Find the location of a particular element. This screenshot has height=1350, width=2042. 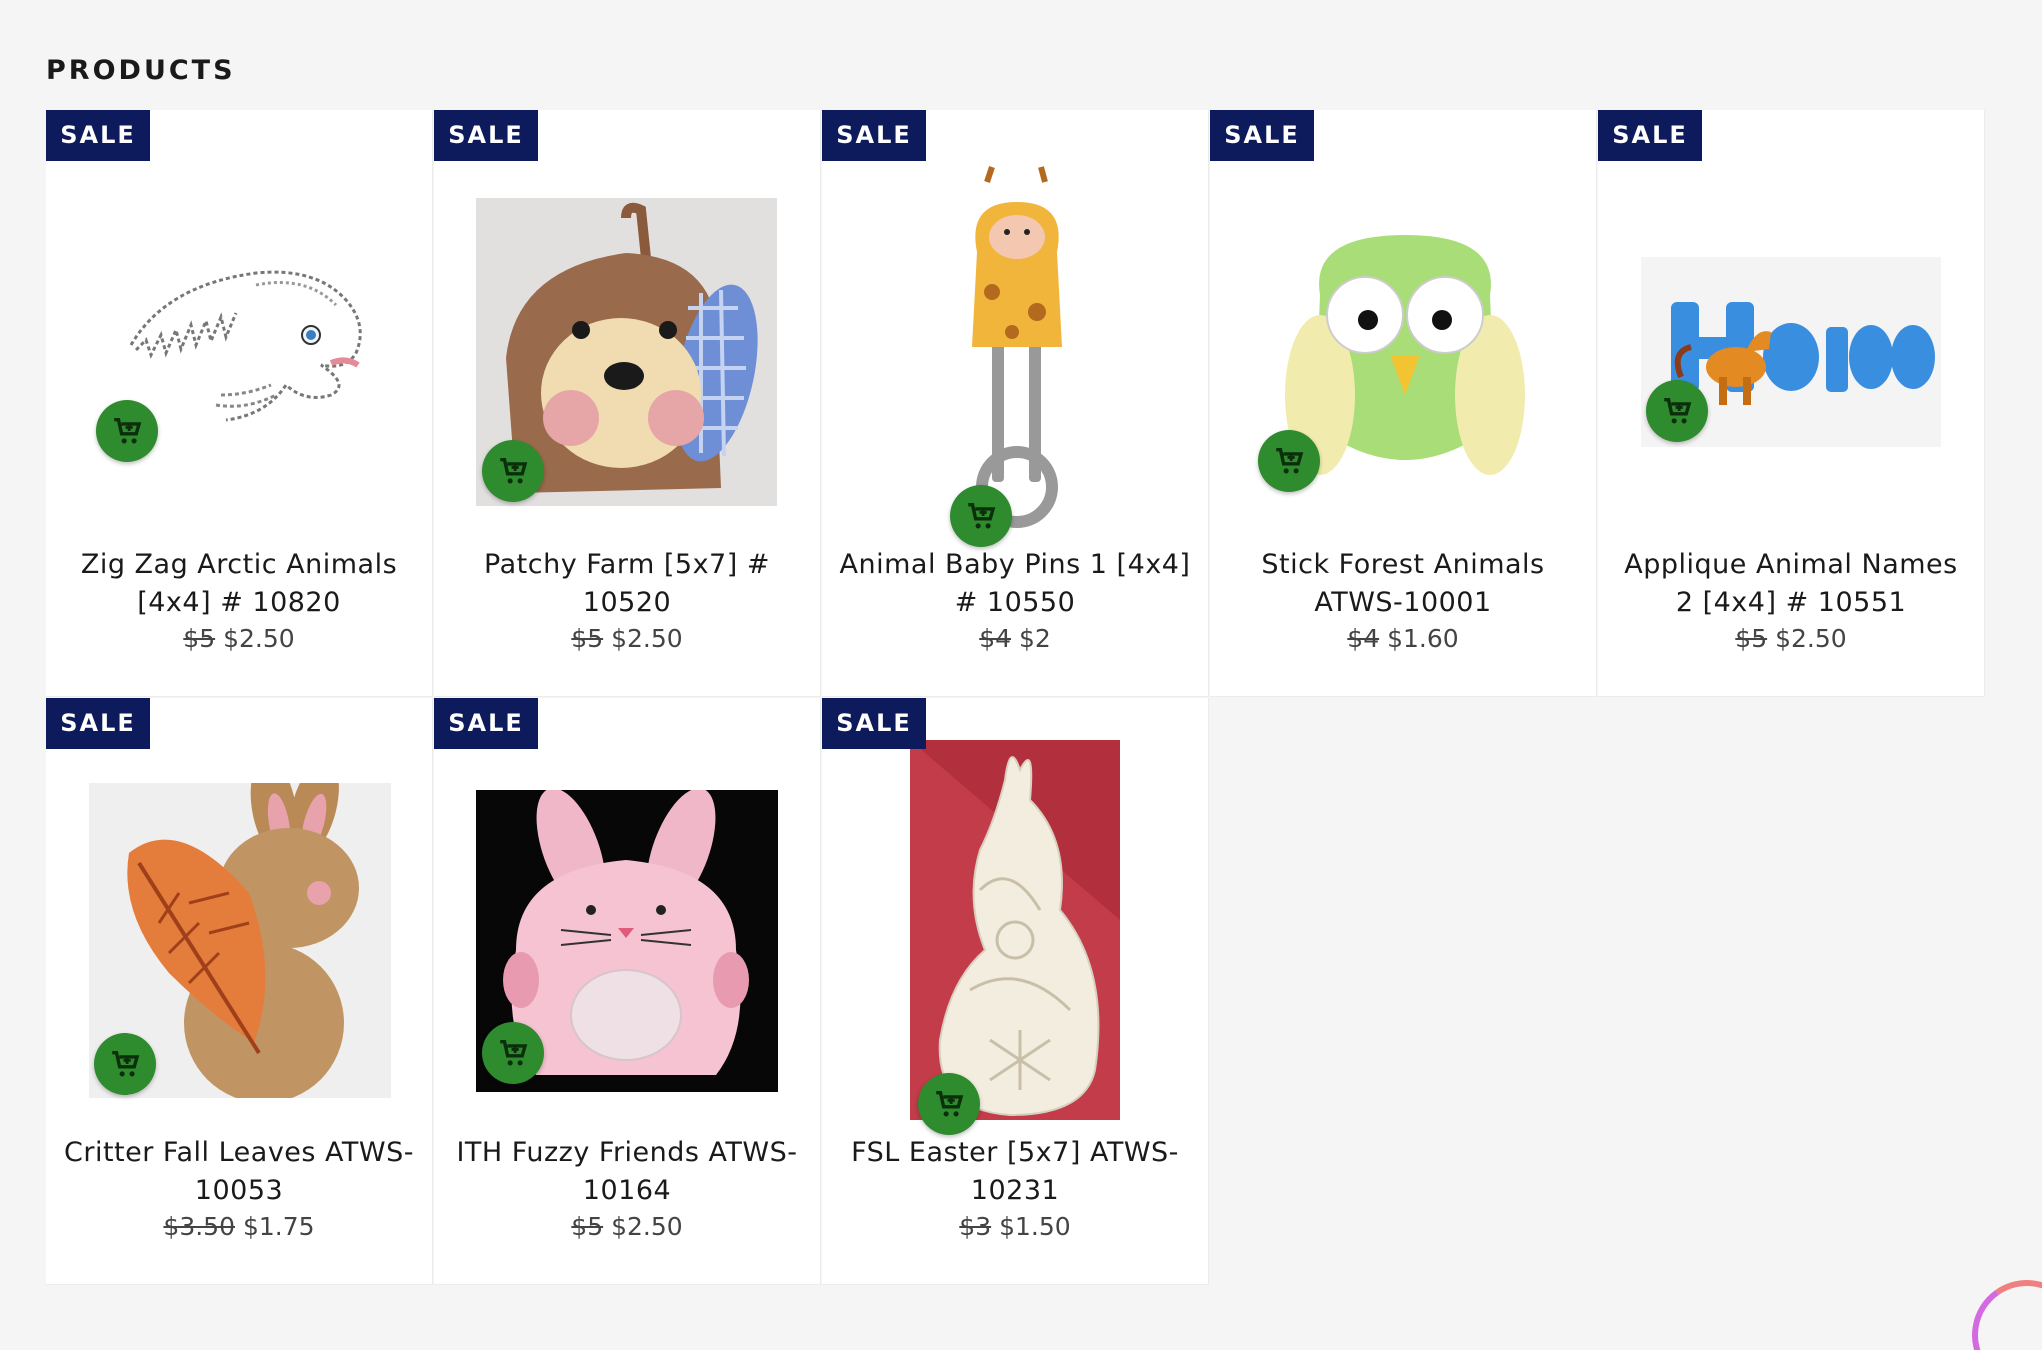

product-title: Animal Baby Pins 1 [4x4] # 10550 is located at coordinates (1015, 584).